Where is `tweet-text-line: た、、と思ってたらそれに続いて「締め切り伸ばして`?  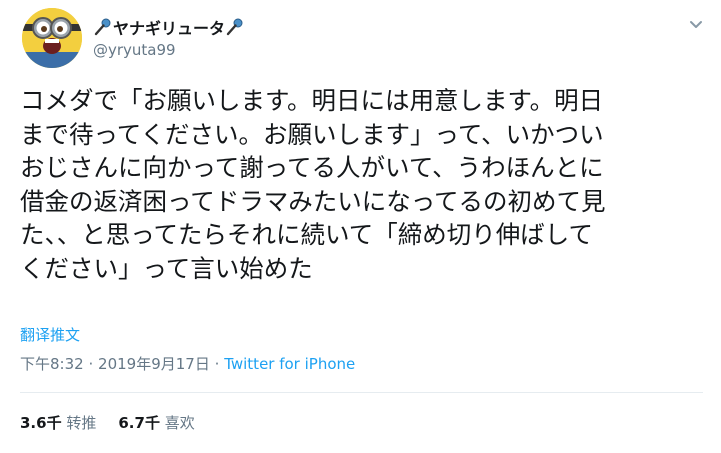
tweet-text-line: た、、と思ってたらそれに続いて「締め切り伸ばして is located at coordinates (307, 234).